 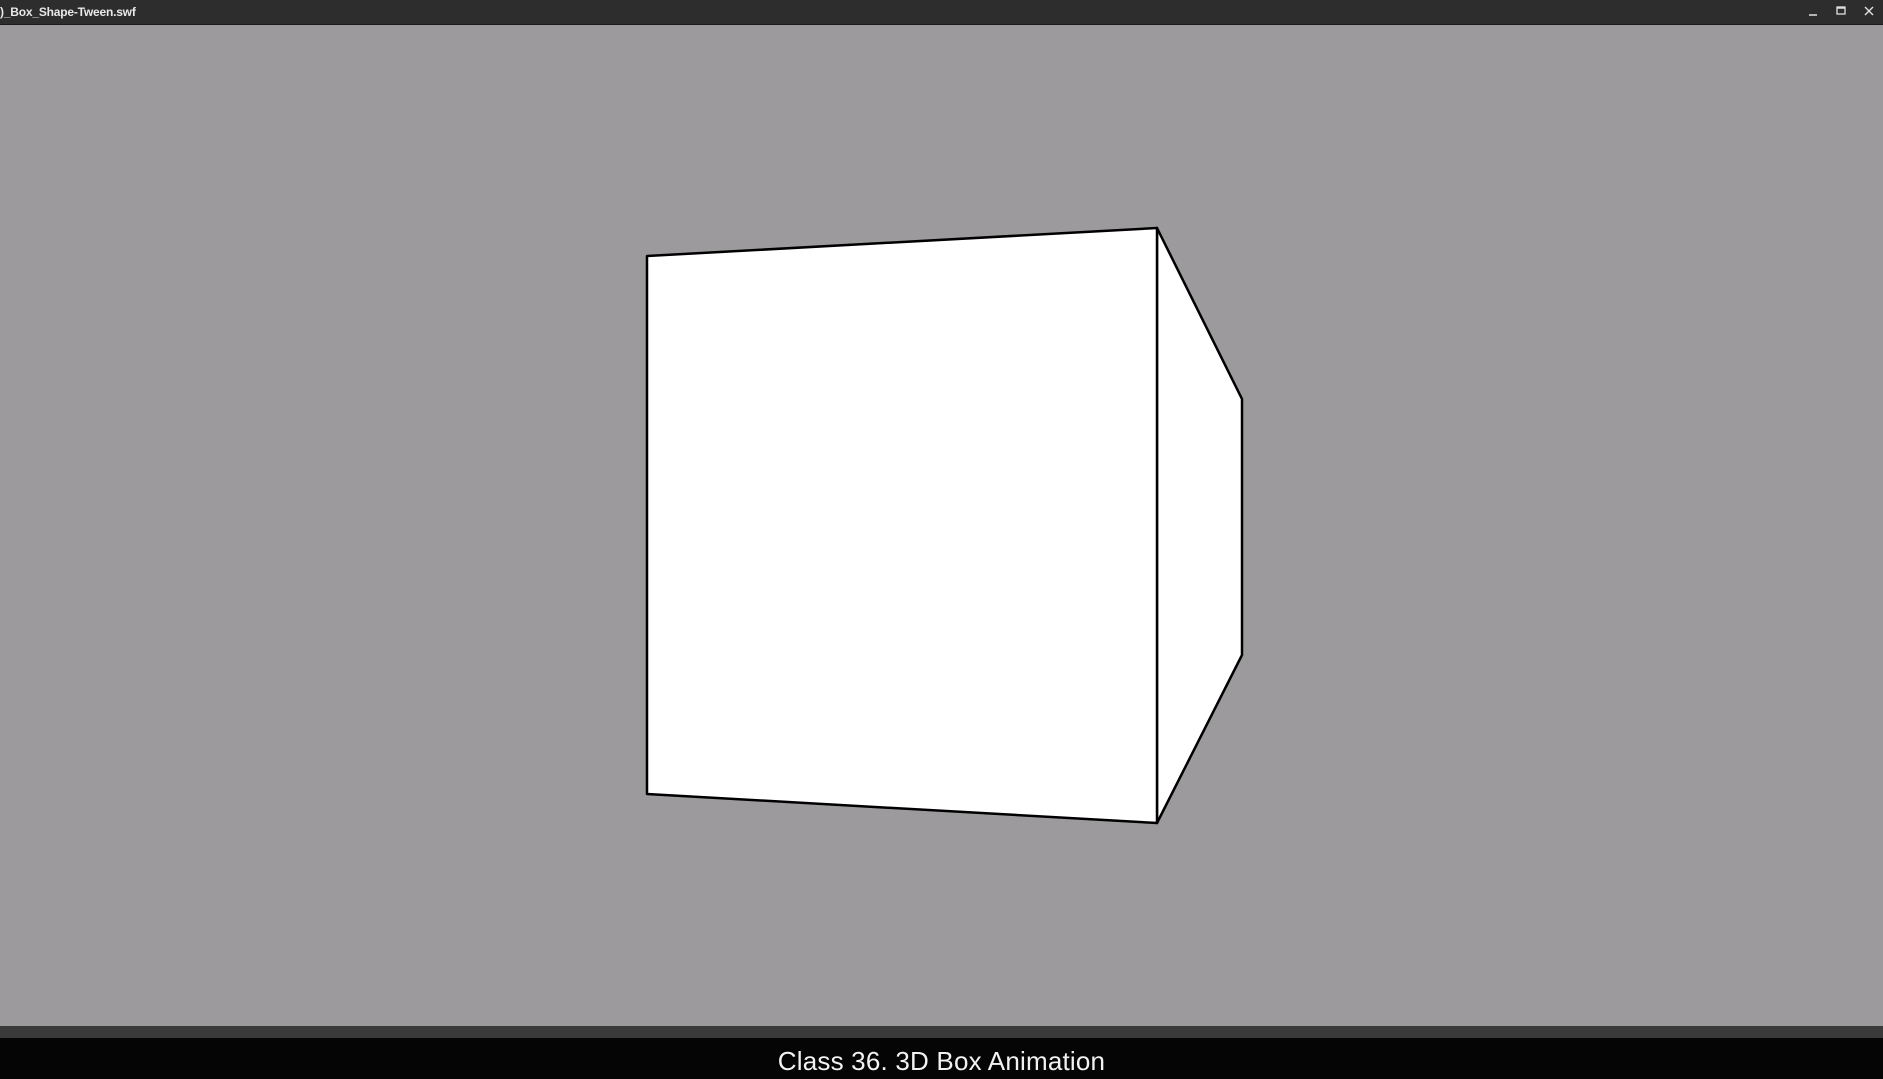 I want to click on close-icon, so click(x=1869, y=11).